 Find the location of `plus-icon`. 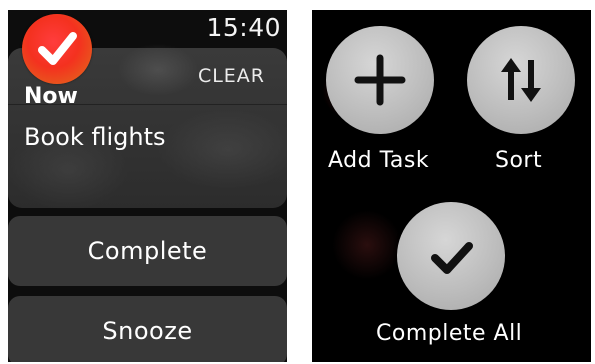

plus-icon is located at coordinates (380, 80).